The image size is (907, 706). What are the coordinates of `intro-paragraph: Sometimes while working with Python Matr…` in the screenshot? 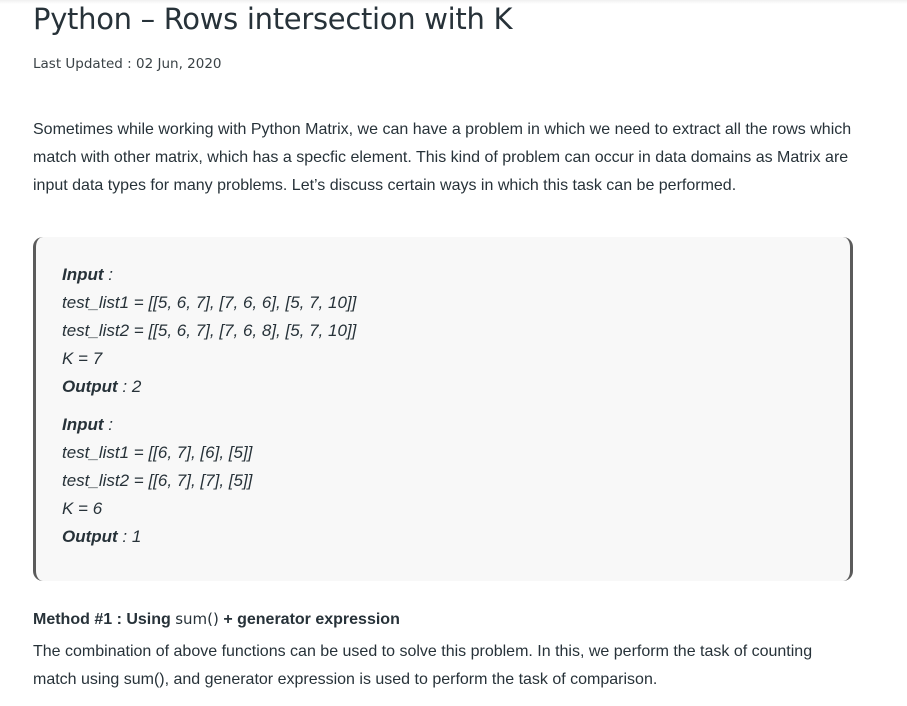 It's located at (442, 157).